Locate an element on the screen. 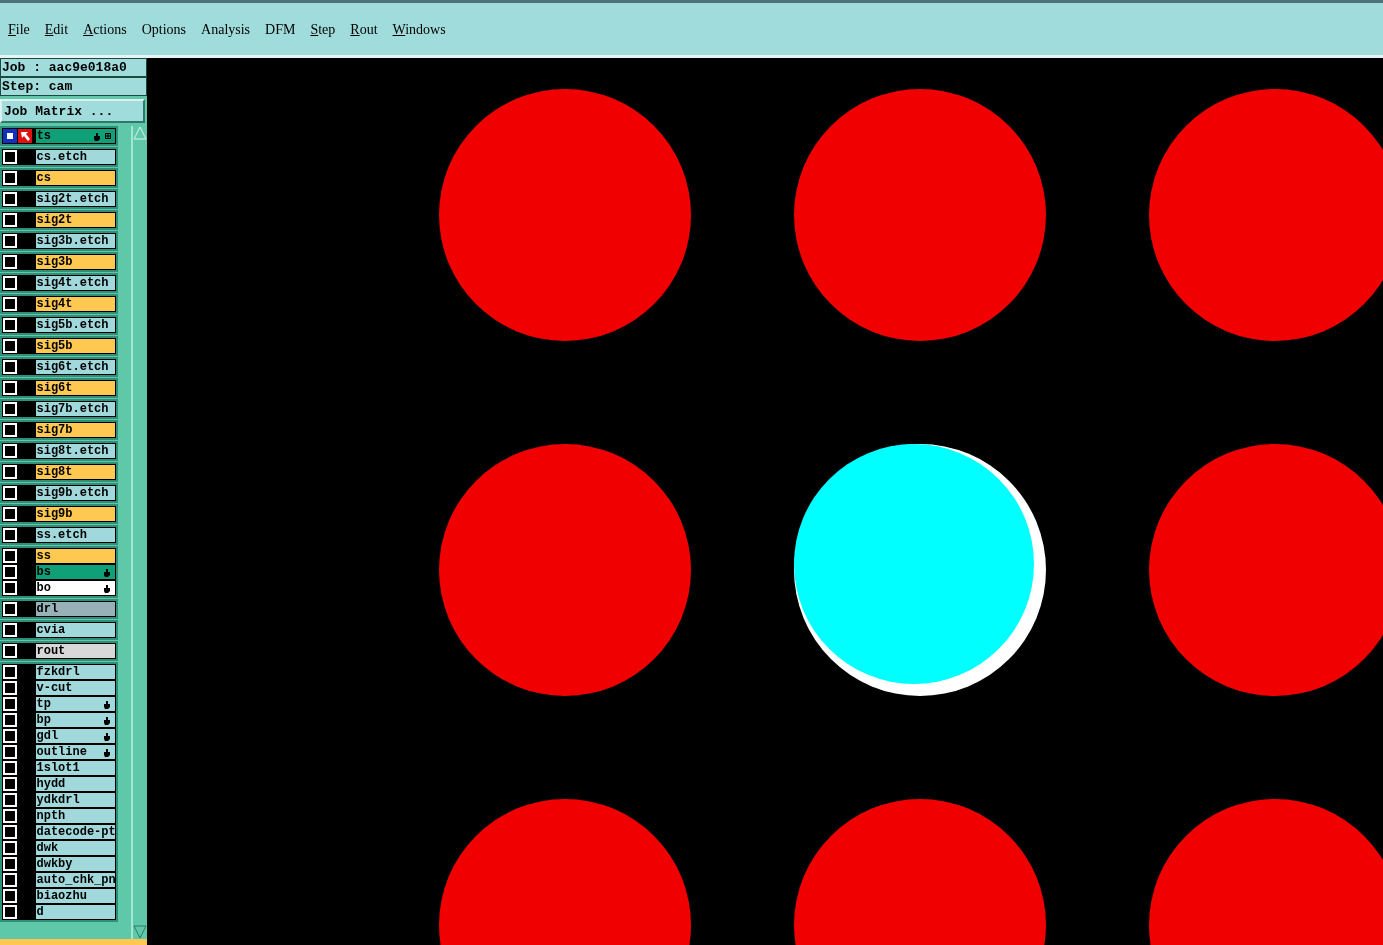 This screenshot has width=1383, height=945. layer-name: ss is located at coordinates (75, 556).